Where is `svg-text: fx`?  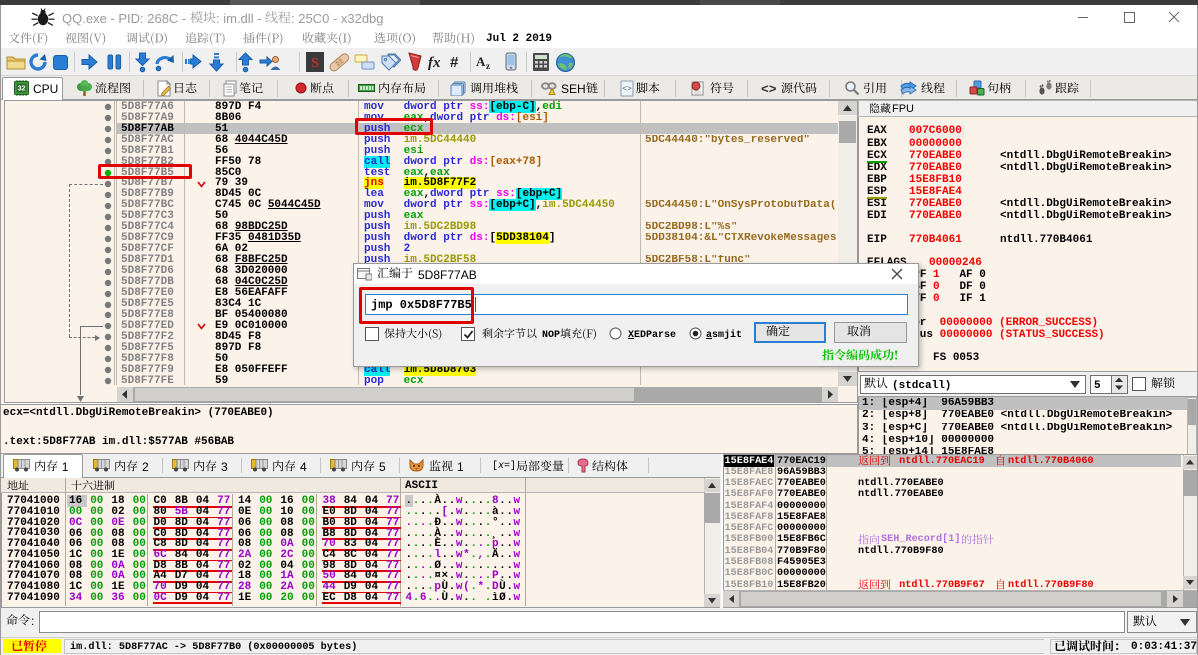
svg-text: fx is located at coordinates (434, 63).